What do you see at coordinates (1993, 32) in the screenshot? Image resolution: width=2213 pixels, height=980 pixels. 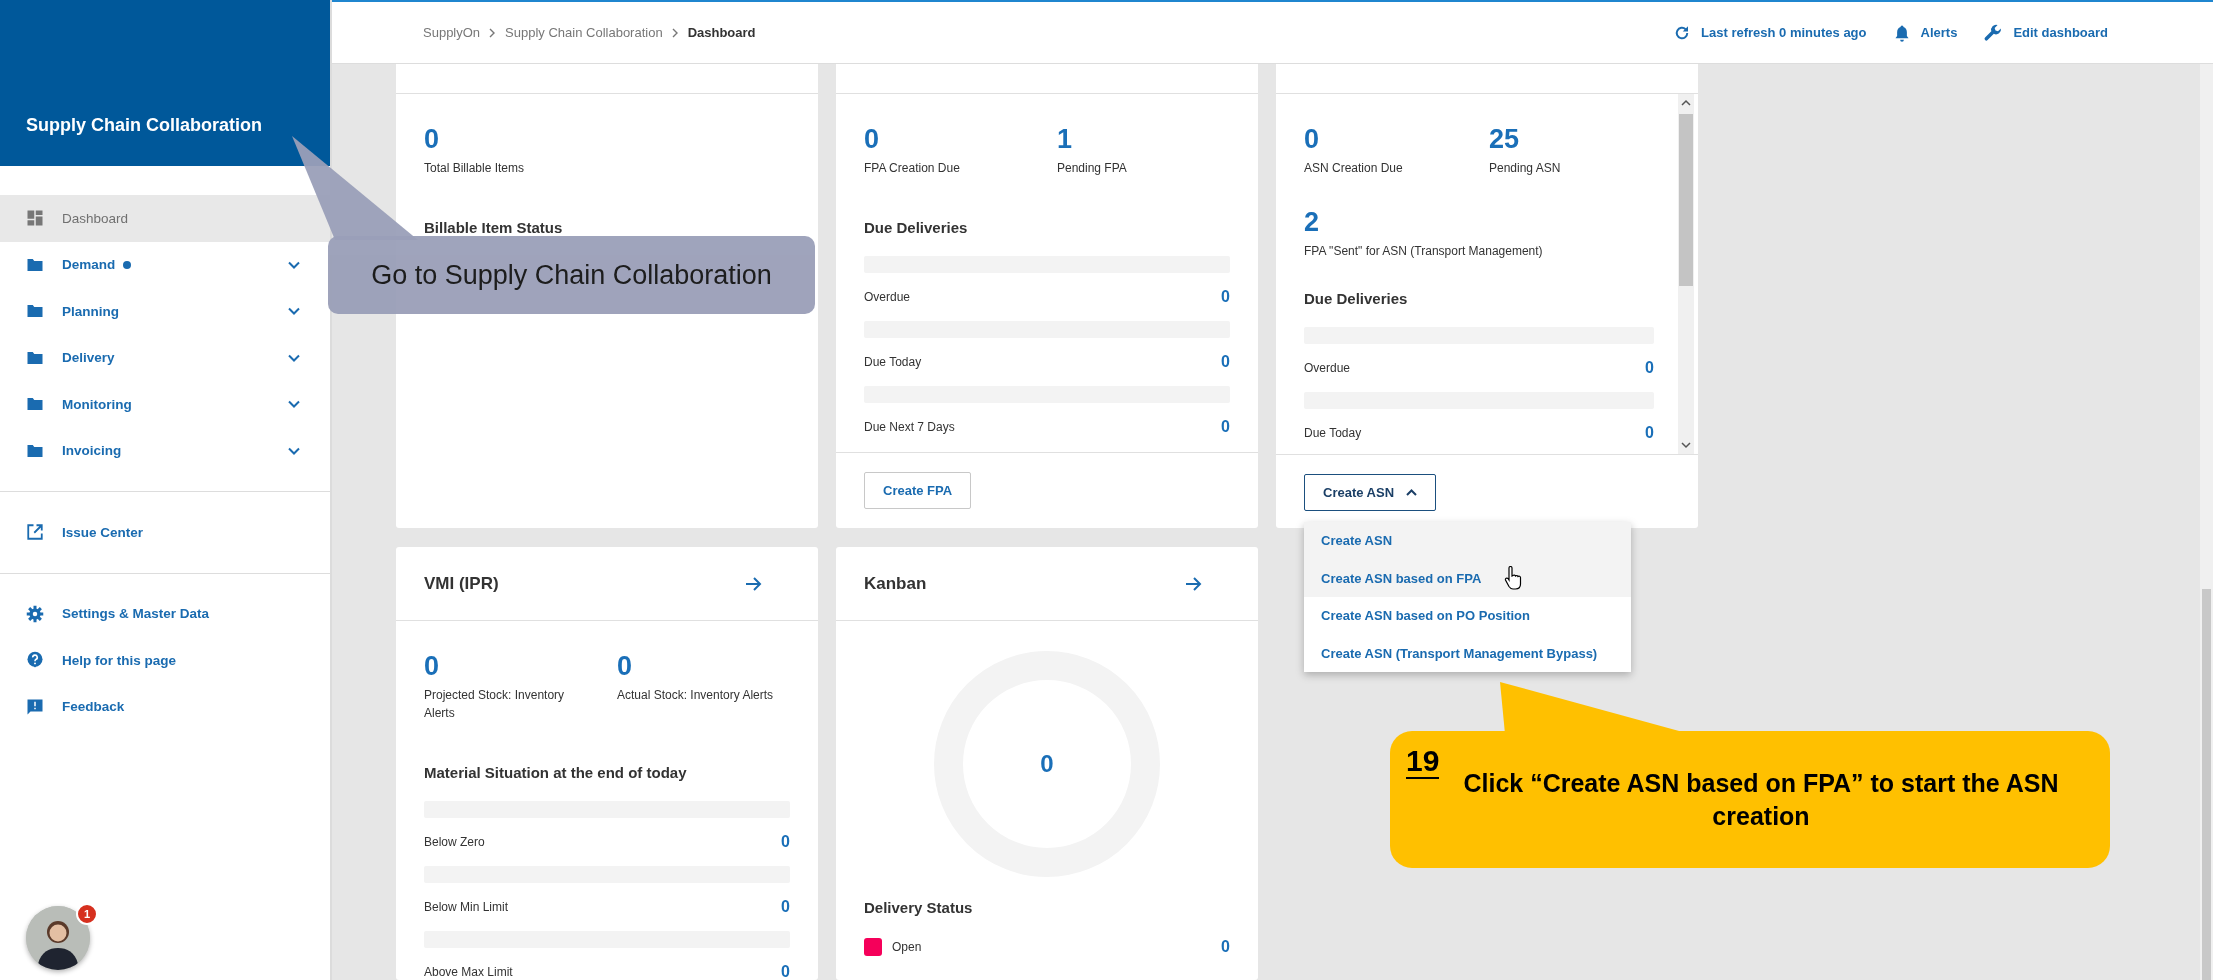 I see `wrench-icon` at bounding box center [1993, 32].